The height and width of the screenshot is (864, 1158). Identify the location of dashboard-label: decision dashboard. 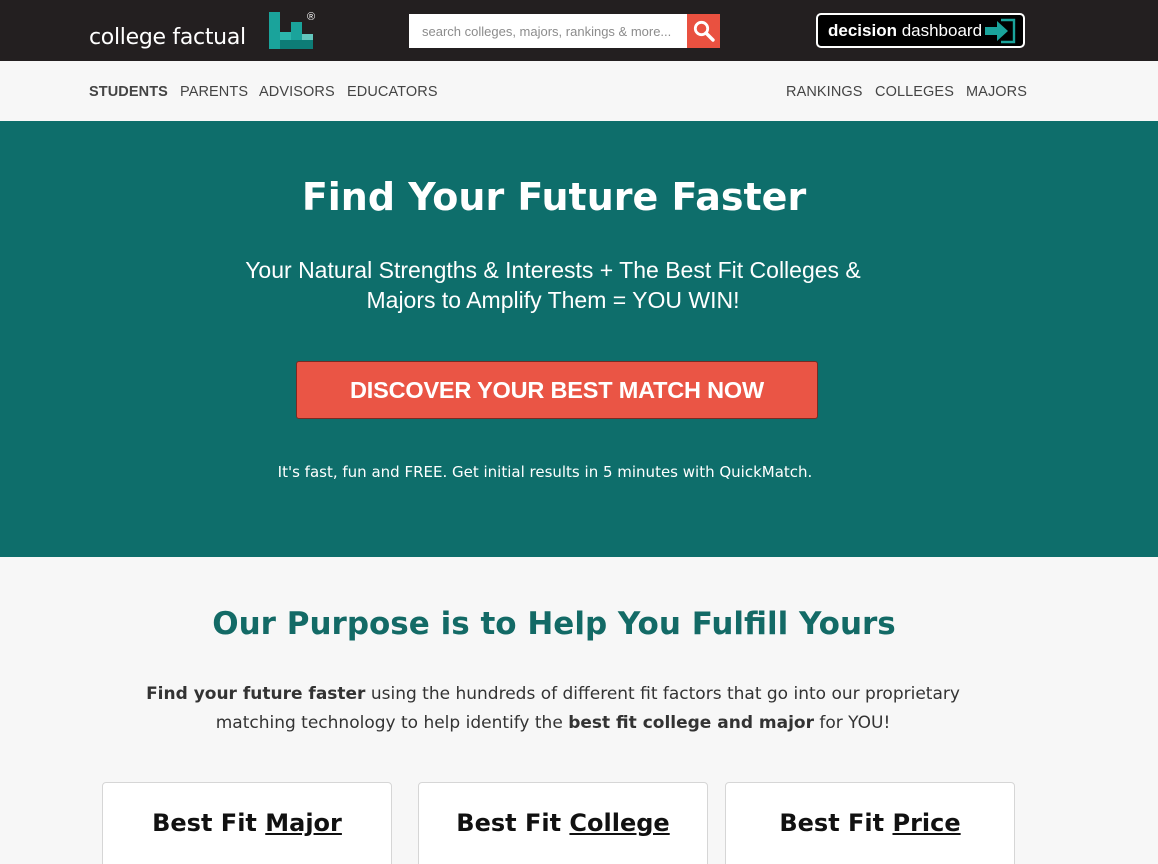
(905, 30).